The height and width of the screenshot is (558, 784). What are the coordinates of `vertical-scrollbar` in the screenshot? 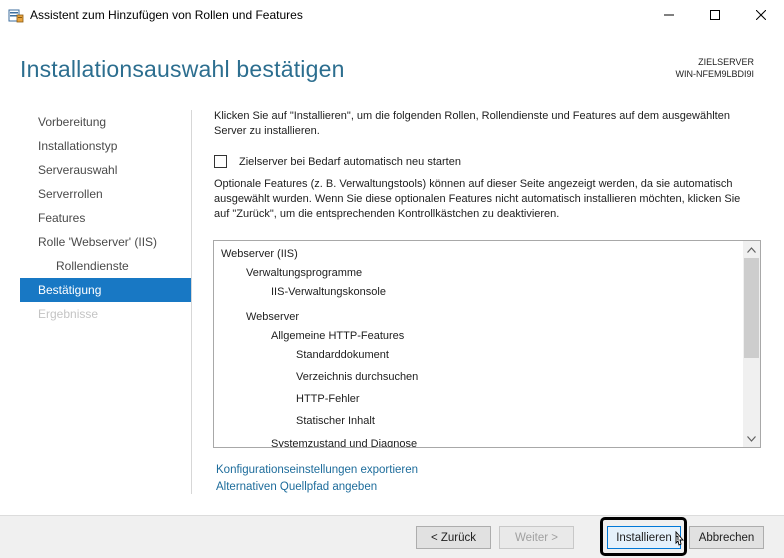 It's located at (751, 344).